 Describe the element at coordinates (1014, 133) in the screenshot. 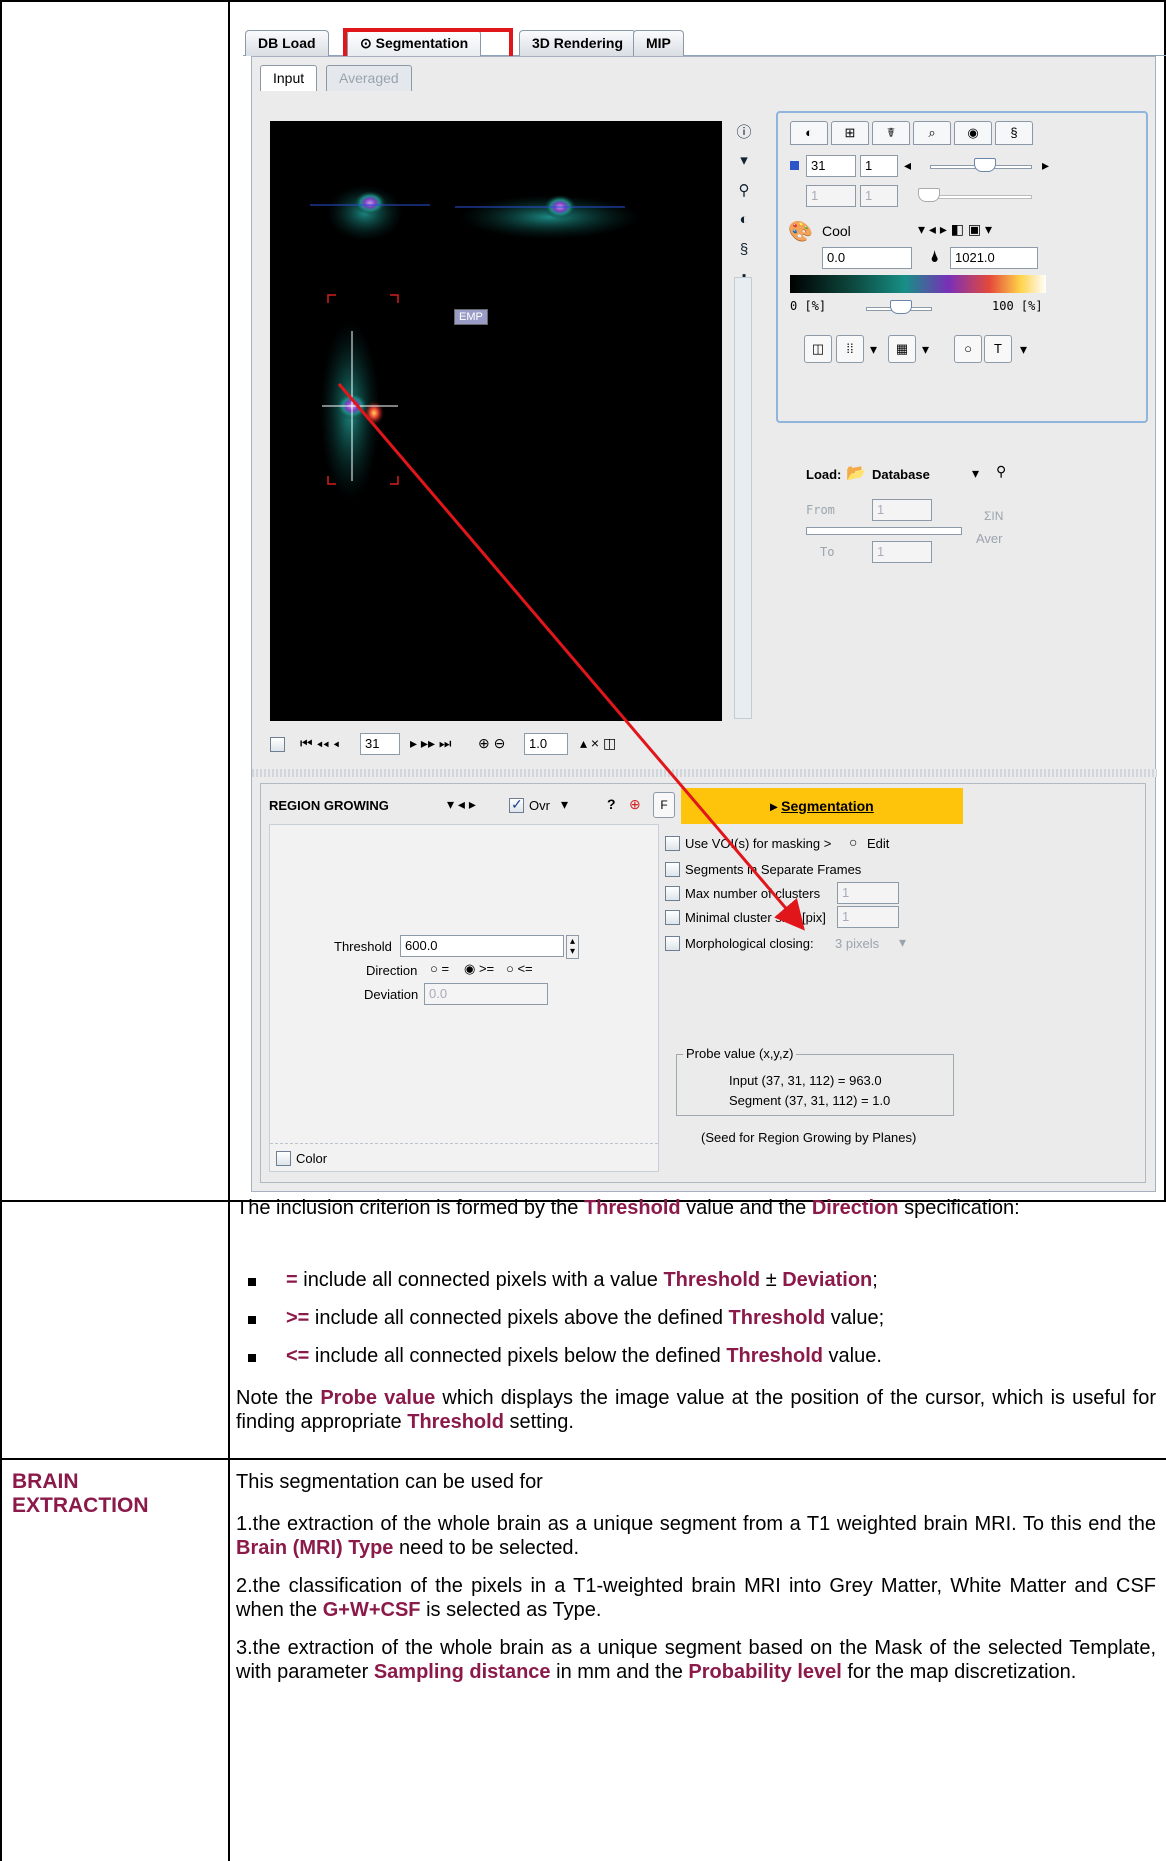

I see `figure-tab-icon: §` at that location.